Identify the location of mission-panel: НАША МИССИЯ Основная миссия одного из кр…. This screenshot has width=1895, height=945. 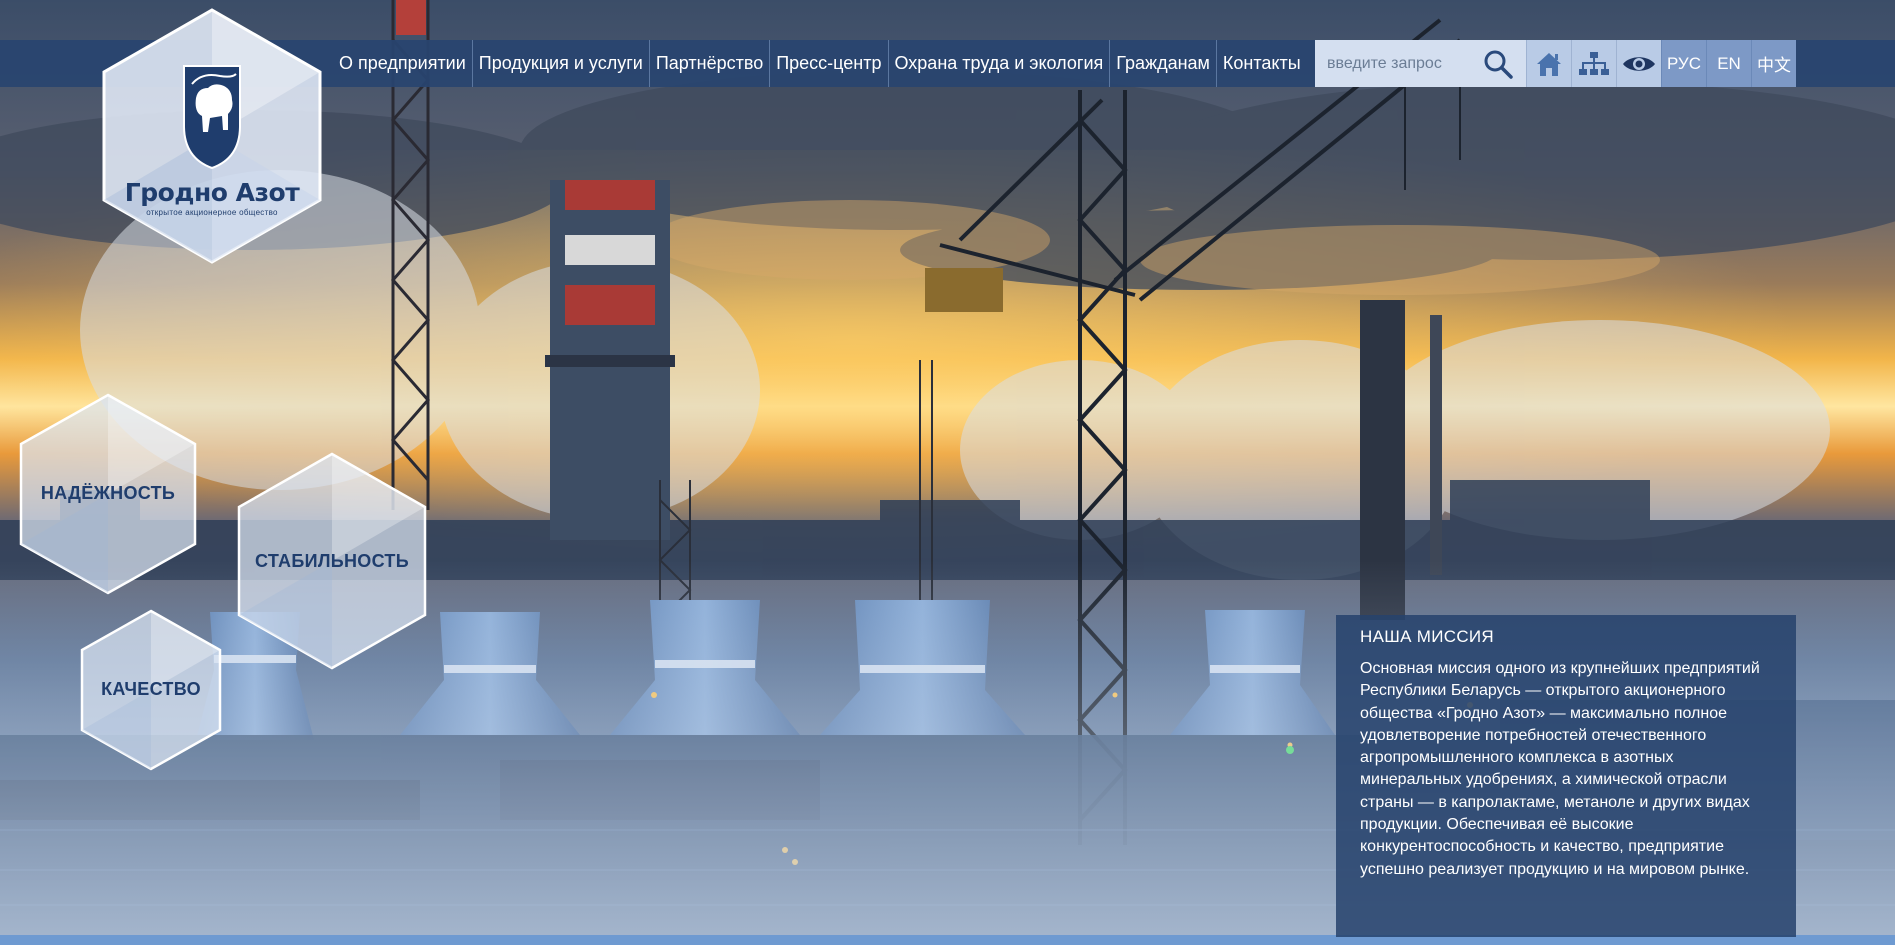
(1566, 776).